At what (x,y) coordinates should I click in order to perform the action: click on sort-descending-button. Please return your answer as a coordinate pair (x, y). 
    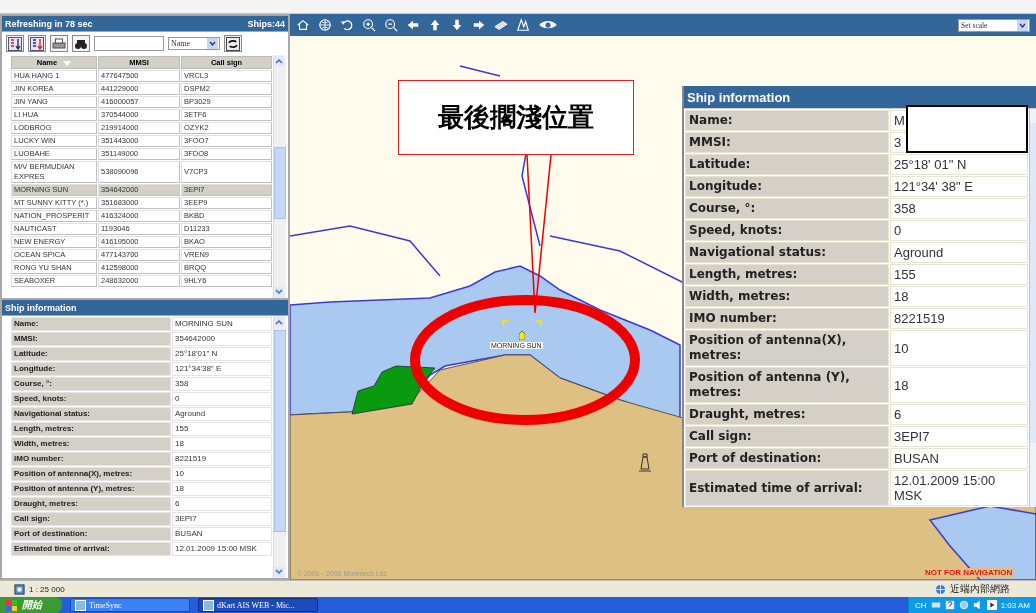
    Looking at the image, I should click on (37, 43).